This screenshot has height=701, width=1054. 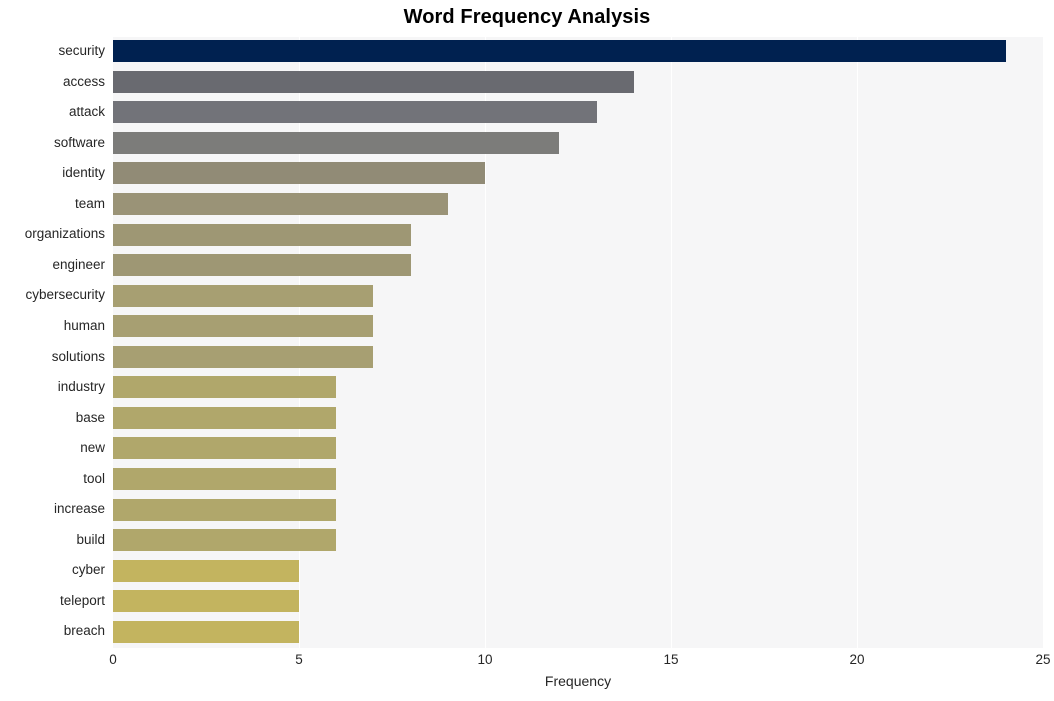 I want to click on bar-tool, so click(x=225, y=478).